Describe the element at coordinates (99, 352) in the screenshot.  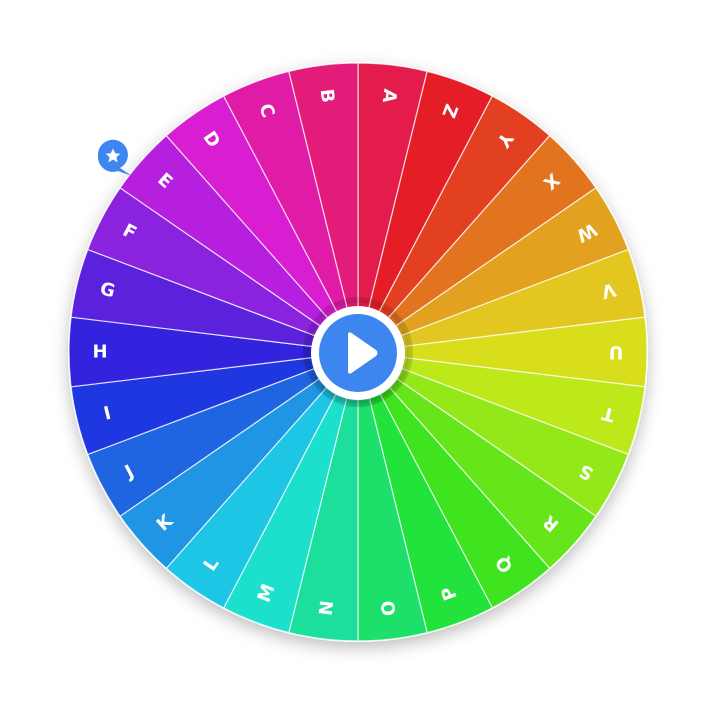
I see `wheel-label-h: H` at that location.